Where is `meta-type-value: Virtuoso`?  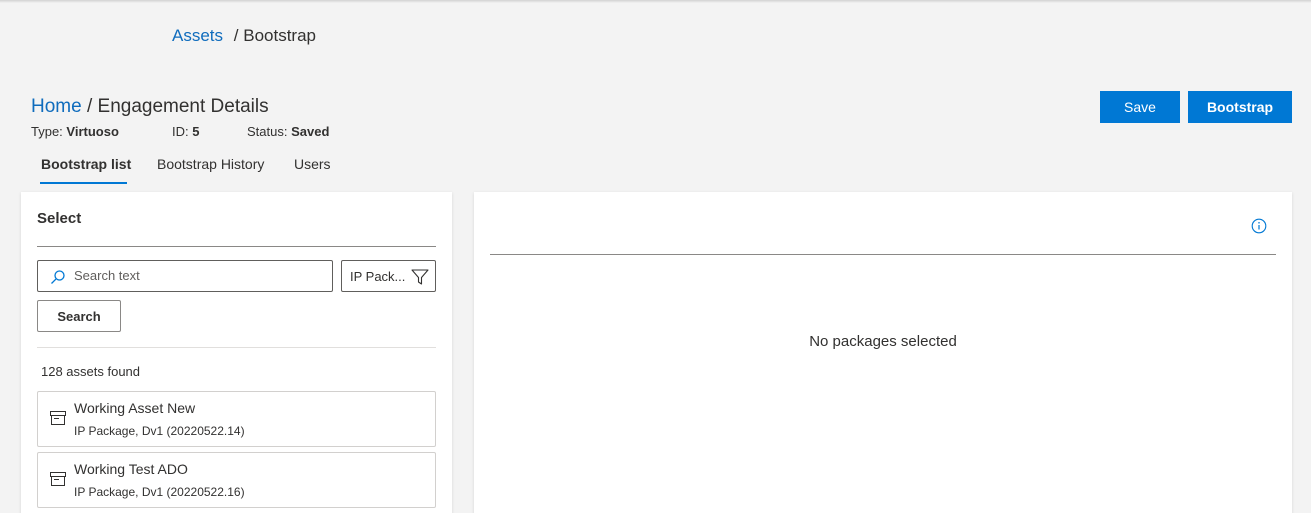
meta-type-value: Virtuoso is located at coordinates (92, 131).